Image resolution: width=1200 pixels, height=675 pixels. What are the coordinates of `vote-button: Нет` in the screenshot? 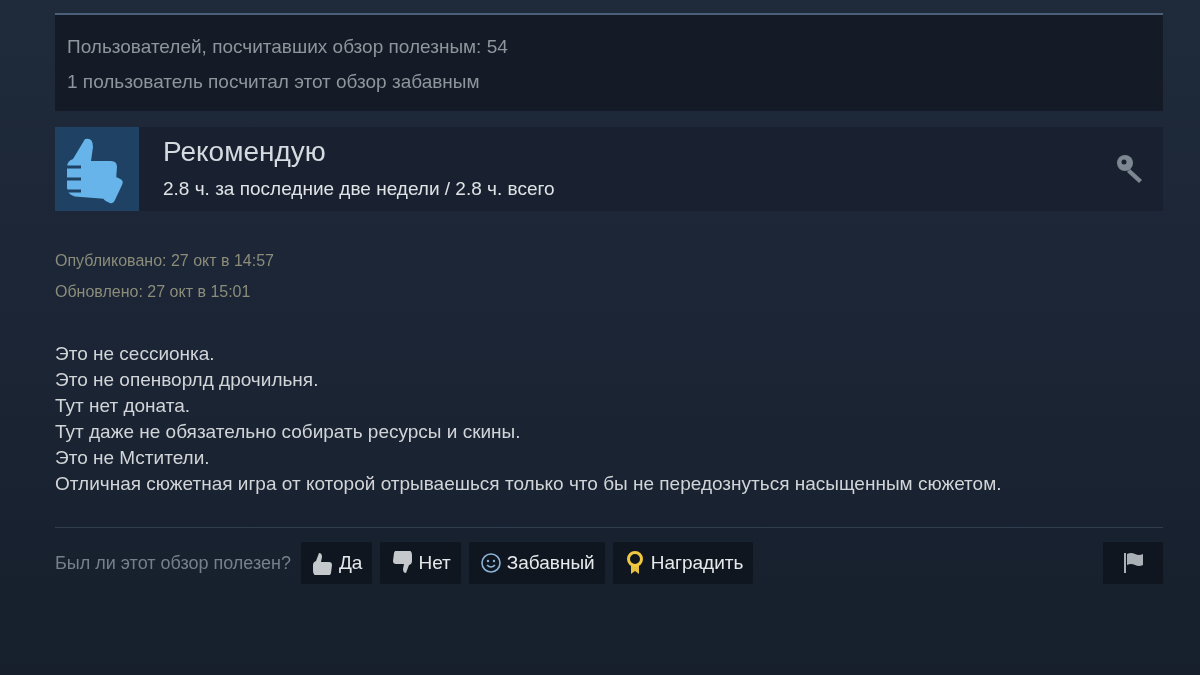 It's located at (420, 563).